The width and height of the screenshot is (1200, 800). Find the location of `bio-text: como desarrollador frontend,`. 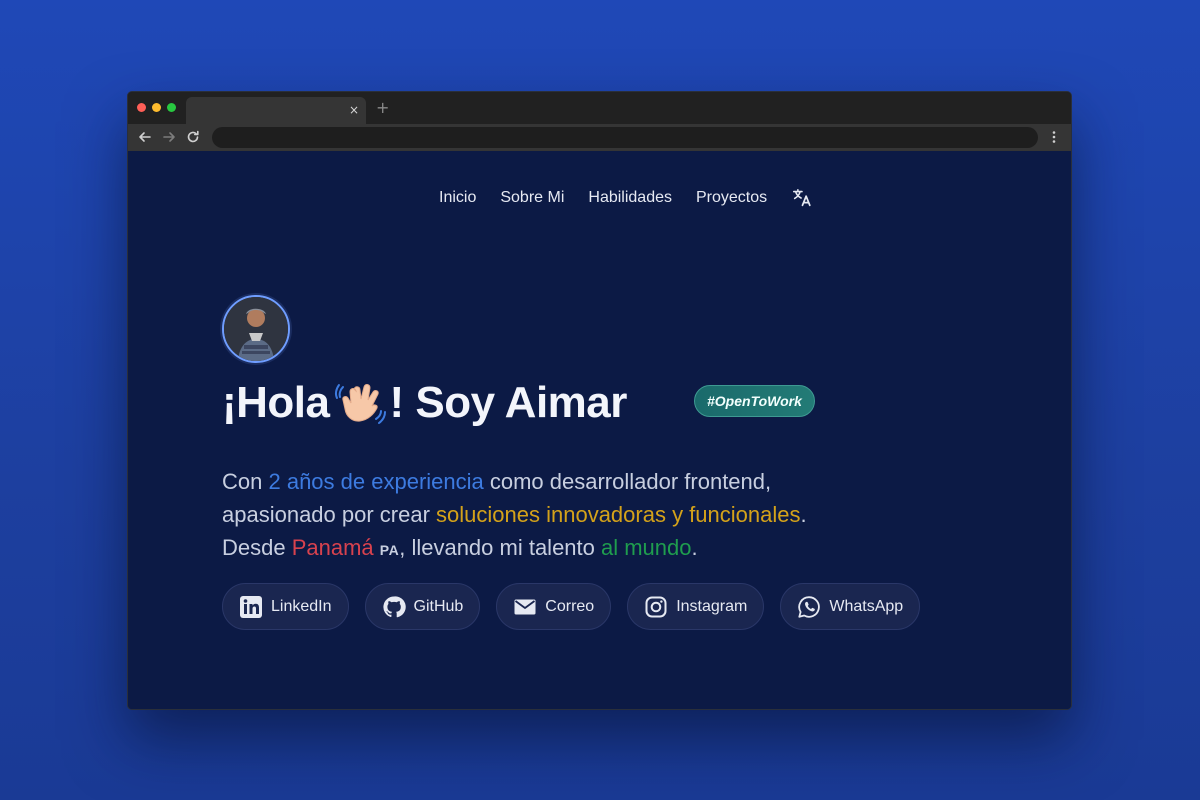

bio-text: como desarrollador frontend, is located at coordinates (627, 481).